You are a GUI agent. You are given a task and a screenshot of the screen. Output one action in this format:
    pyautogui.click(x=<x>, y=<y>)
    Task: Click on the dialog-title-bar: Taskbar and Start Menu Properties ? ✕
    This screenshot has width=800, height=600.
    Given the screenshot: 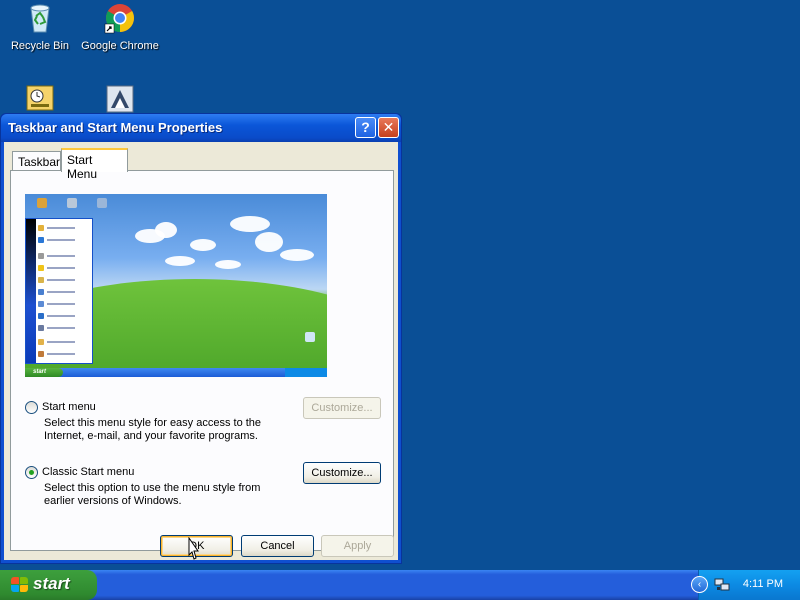 What is the action you would take?
    pyautogui.click(x=201, y=128)
    